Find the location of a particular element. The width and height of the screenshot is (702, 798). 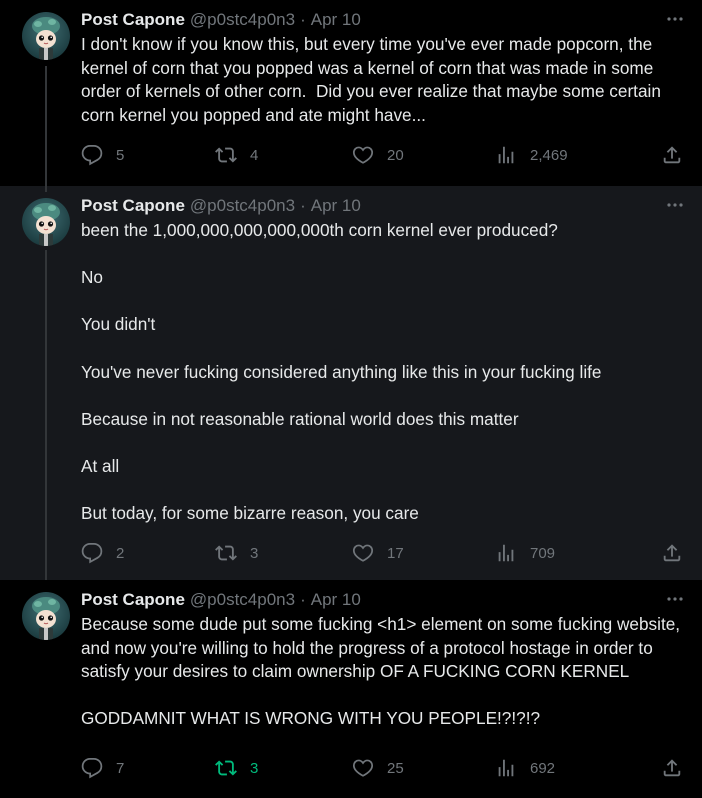

reply-count: 7 is located at coordinates (120, 768).